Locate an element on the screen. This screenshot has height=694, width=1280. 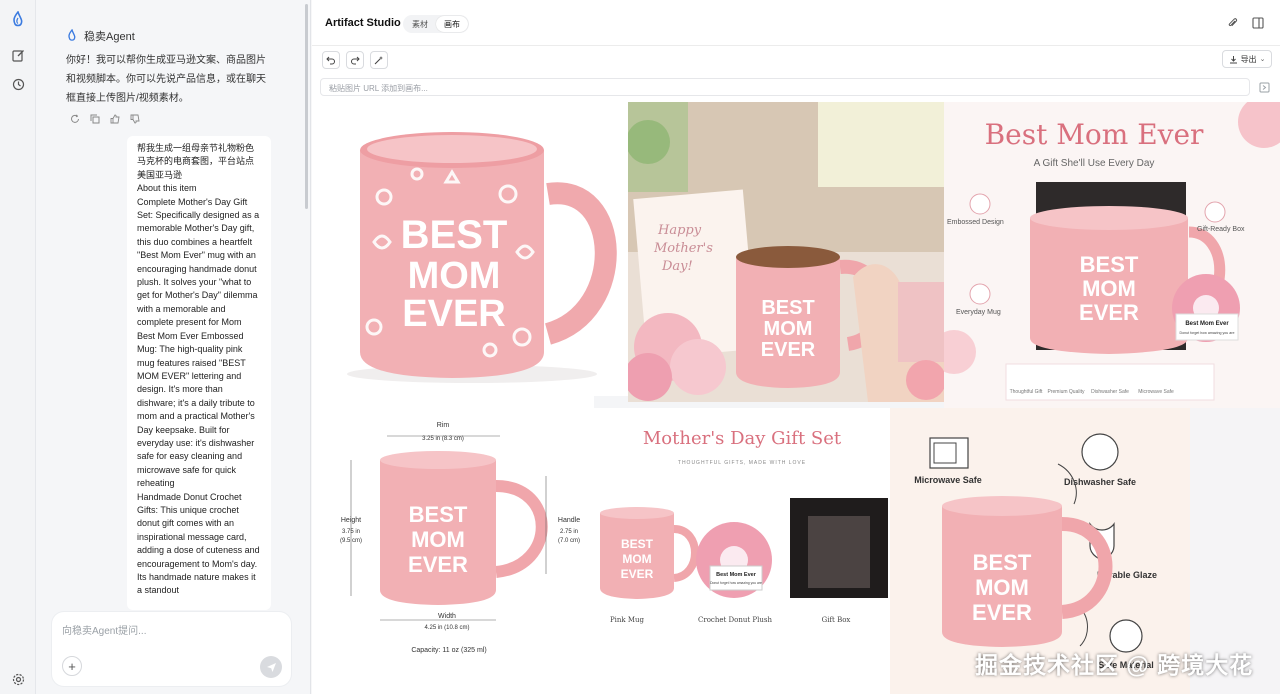
magic-icon is located at coordinates (379, 60).